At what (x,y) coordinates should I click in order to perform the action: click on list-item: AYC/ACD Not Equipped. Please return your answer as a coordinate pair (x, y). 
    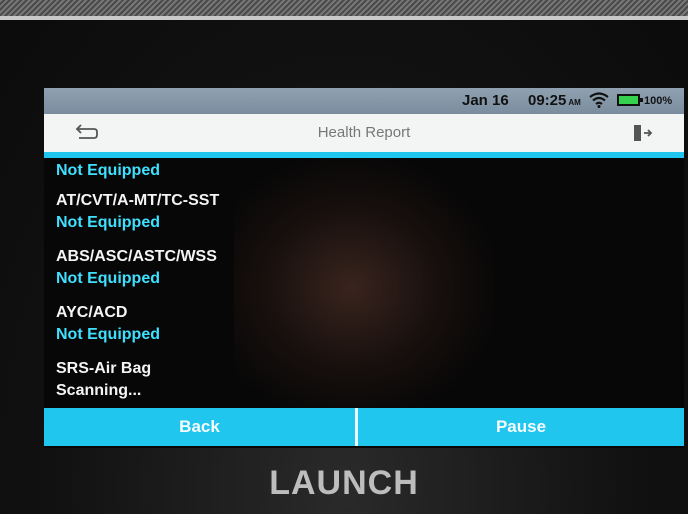
    Looking at the image, I should click on (356, 330).